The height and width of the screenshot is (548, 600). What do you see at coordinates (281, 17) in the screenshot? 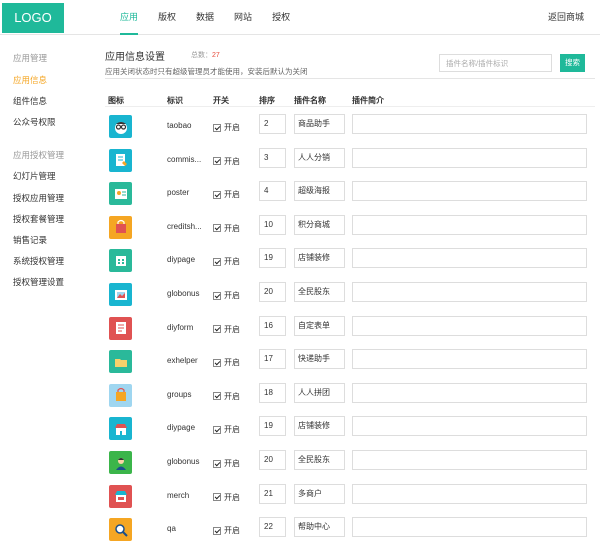
I see `nav-item-auth: 授权` at bounding box center [281, 17].